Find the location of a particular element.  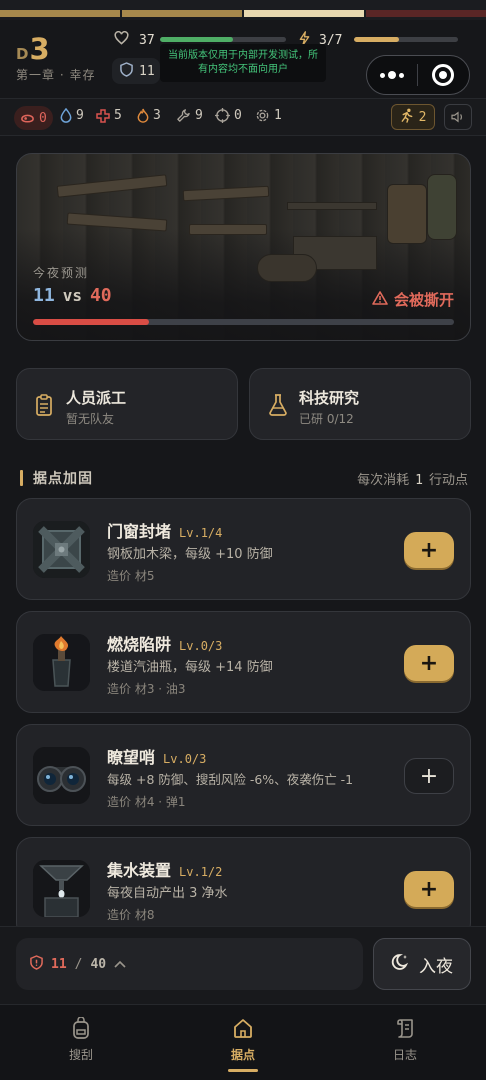

upgrade-cost: 造价 材5 is located at coordinates (131, 576).